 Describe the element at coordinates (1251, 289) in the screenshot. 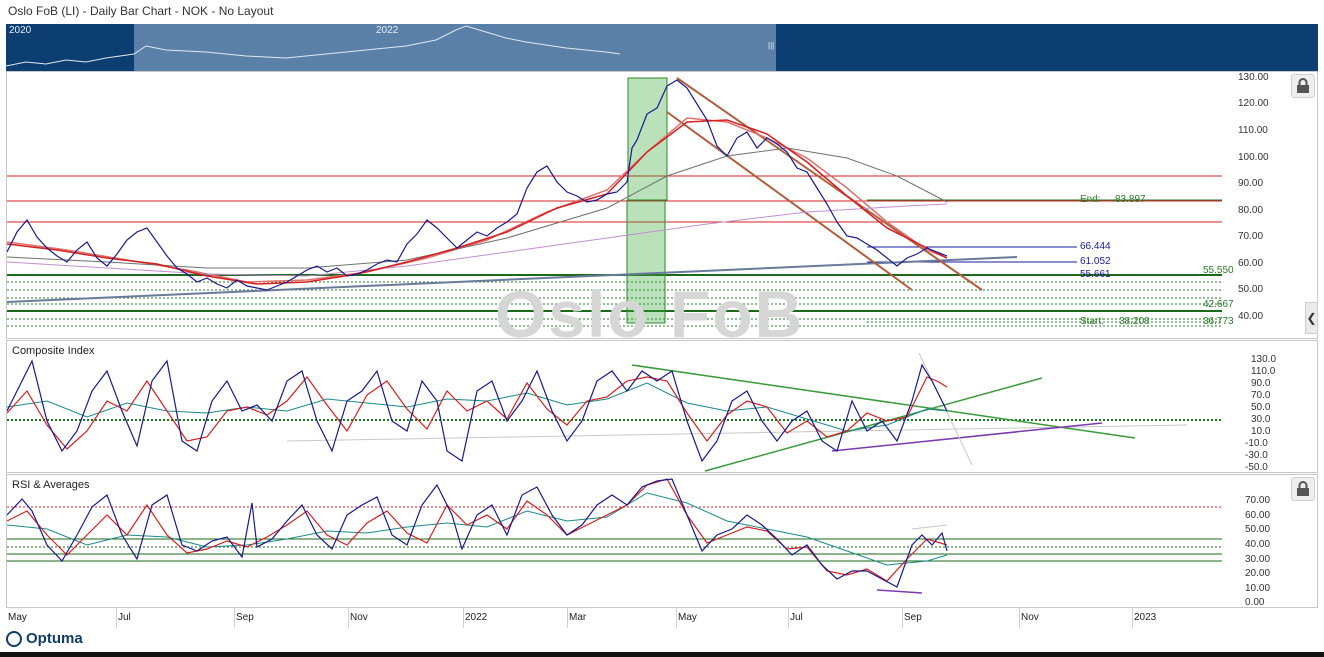

I see `y-tick-50: 50.00` at that location.